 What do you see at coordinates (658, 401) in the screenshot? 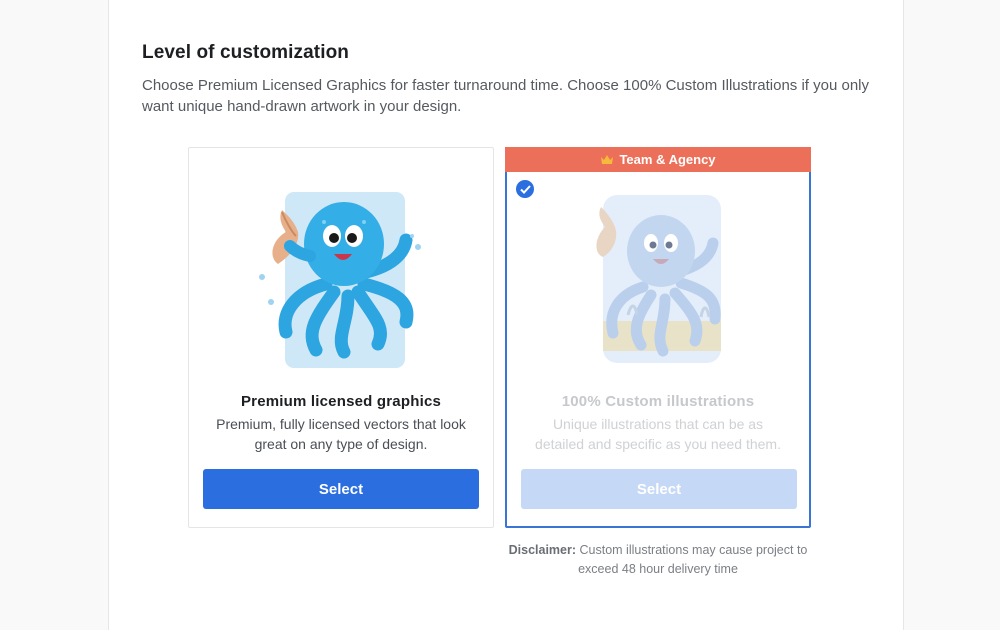
I see `option-title: 100% Custom illustrations` at bounding box center [658, 401].